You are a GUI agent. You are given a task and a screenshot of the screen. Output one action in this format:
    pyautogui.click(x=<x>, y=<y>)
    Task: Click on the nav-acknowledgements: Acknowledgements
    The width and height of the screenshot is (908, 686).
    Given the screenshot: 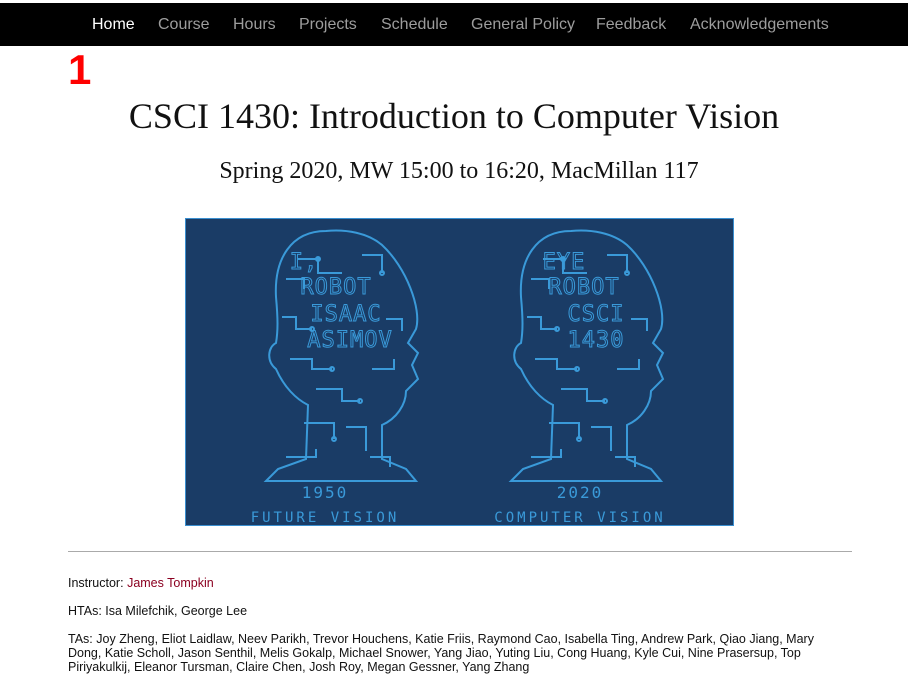 What is the action you would take?
    pyautogui.click(x=759, y=24)
    